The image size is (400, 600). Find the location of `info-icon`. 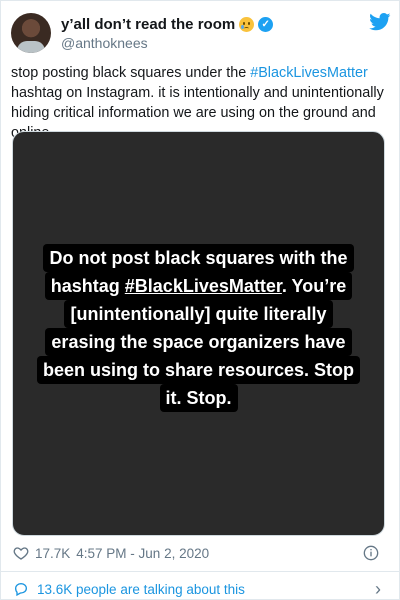

info-icon is located at coordinates (371, 553).